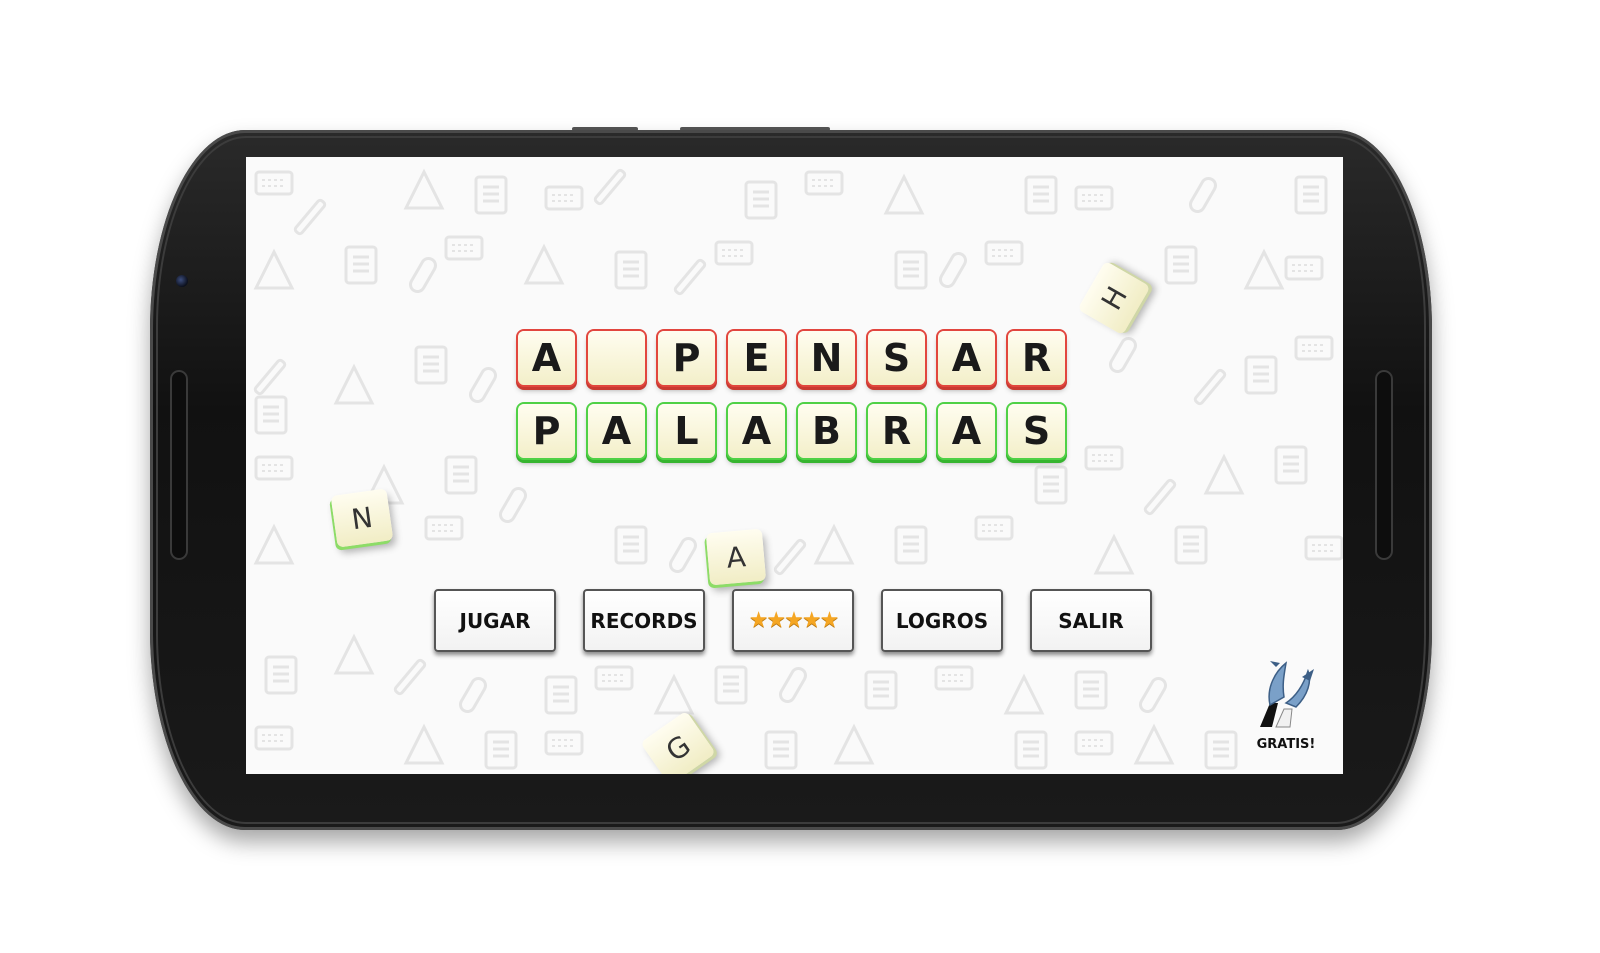 The width and height of the screenshot is (1600, 953). Describe the element at coordinates (1286, 744) in the screenshot. I see `promo-label: GRATIS!` at that location.